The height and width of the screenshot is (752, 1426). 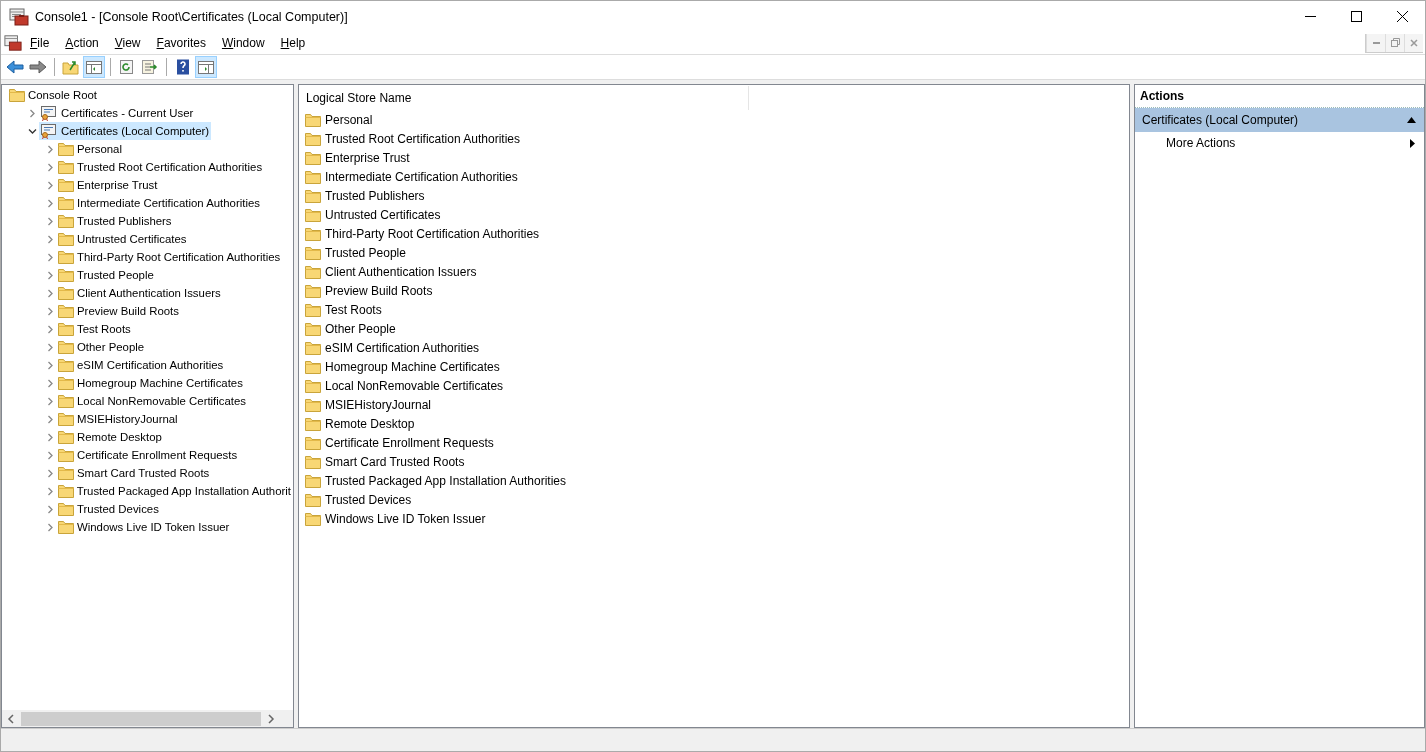 I want to click on list-item: Remote Desktop, so click(x=714, y=423).